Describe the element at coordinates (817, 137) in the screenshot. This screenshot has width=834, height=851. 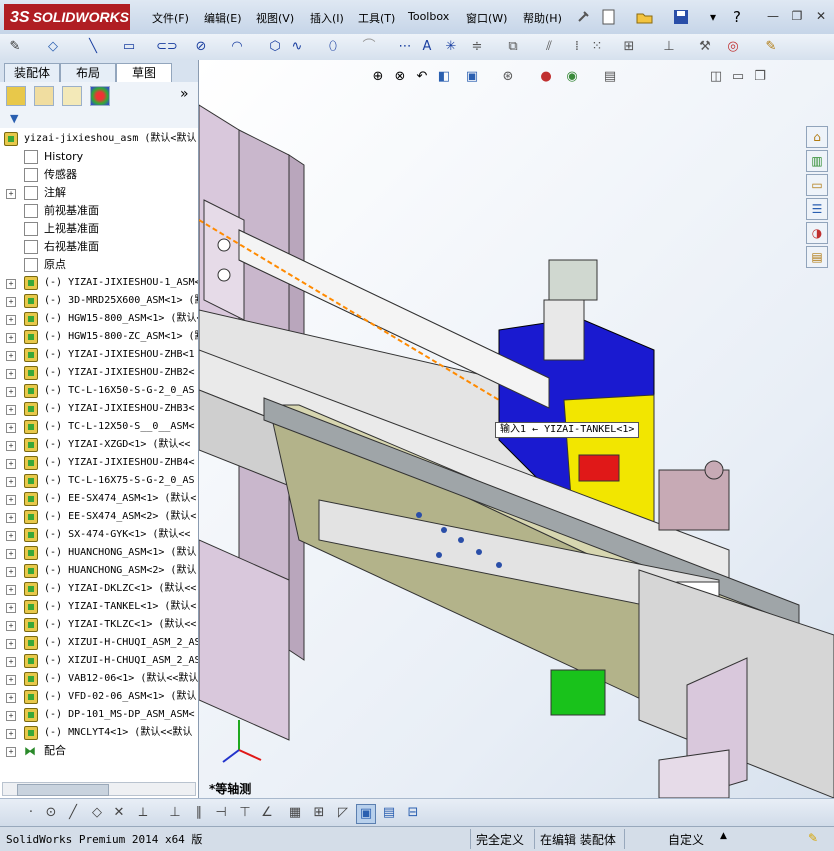
I see `solidworks-resources-icon: ⌂` at that location.